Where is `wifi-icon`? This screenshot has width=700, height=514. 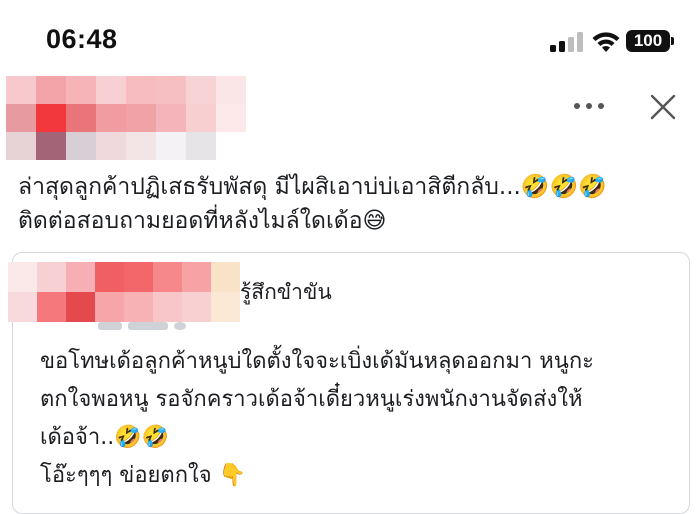
wifi-icon is located at coordinates (606, 42).